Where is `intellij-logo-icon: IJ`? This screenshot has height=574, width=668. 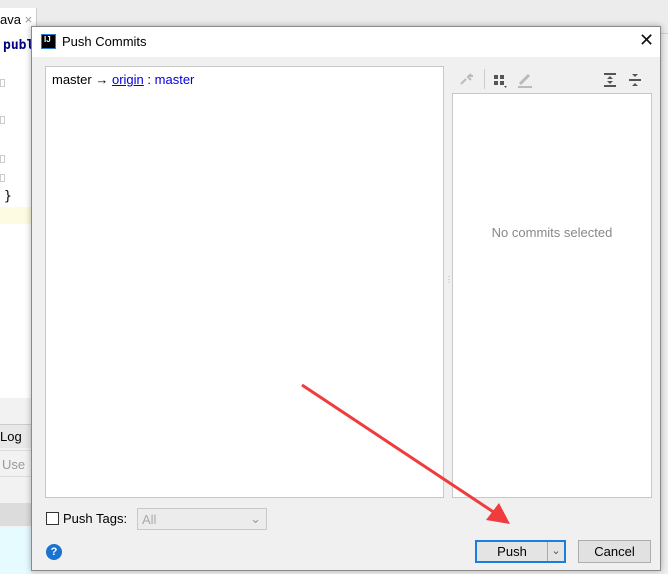 intellij-logo-icon: IJ is located at coordinates (48, 41).